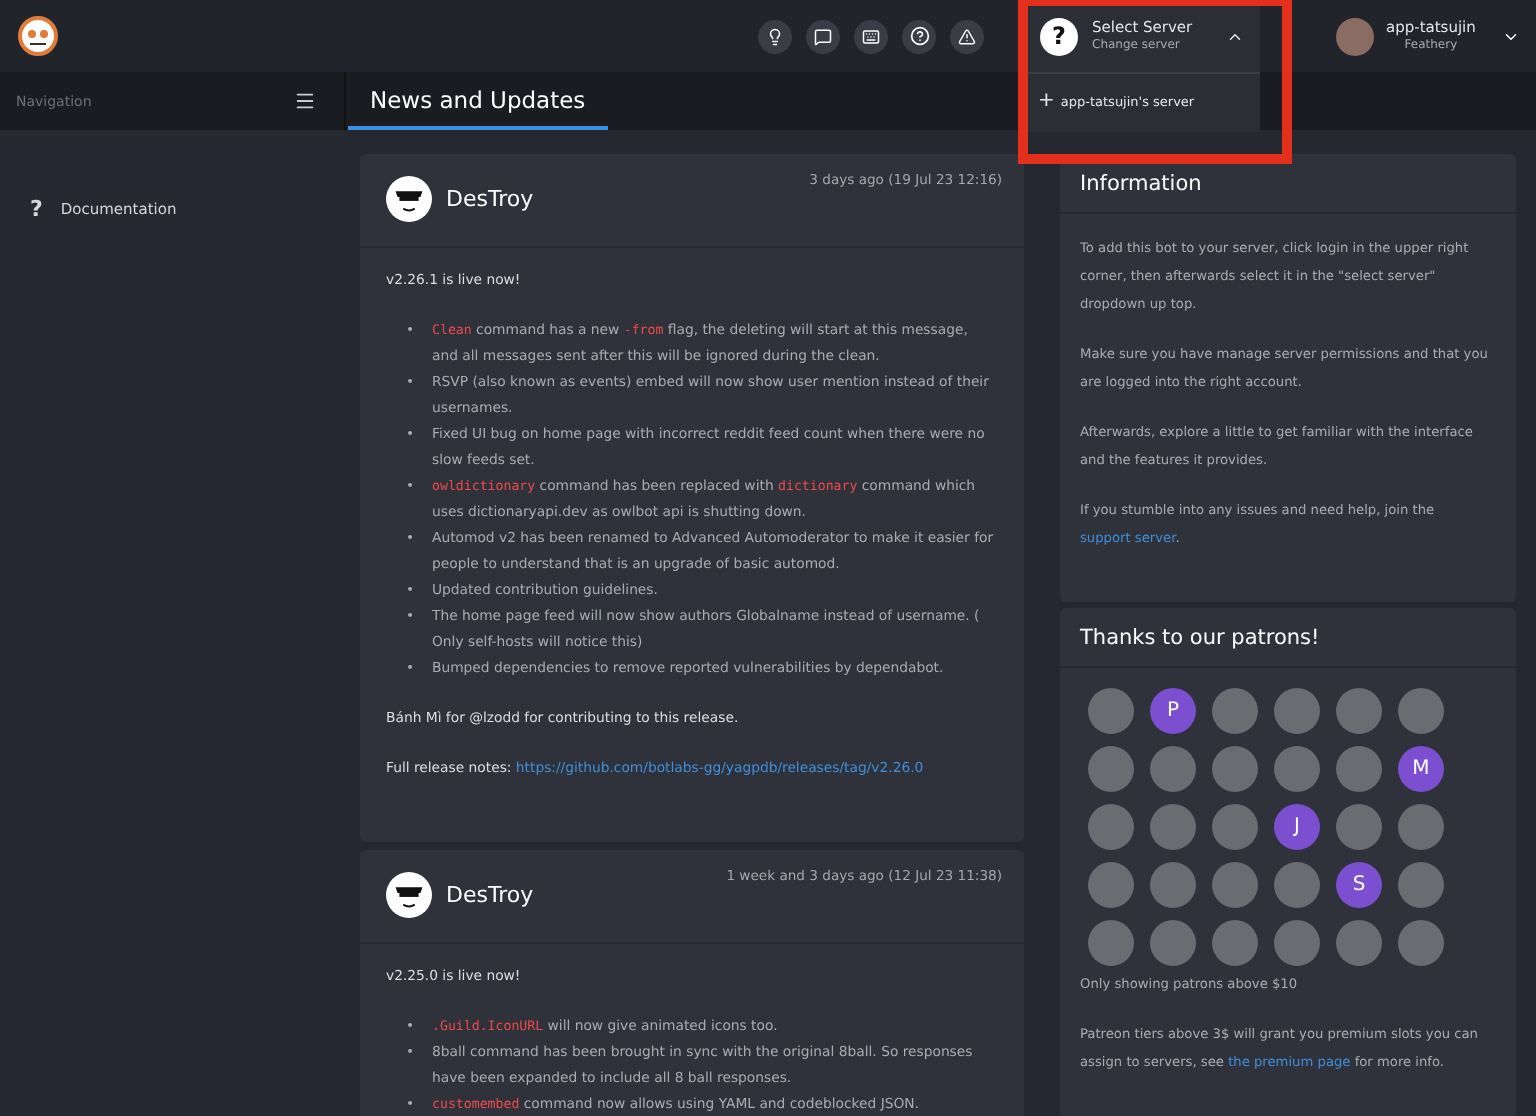 The height and width of the screenshot is (1116, 1536). Describe the element at coordinates (1297, 827) in the screenshot. I see `letter-avatar: J` at that location.